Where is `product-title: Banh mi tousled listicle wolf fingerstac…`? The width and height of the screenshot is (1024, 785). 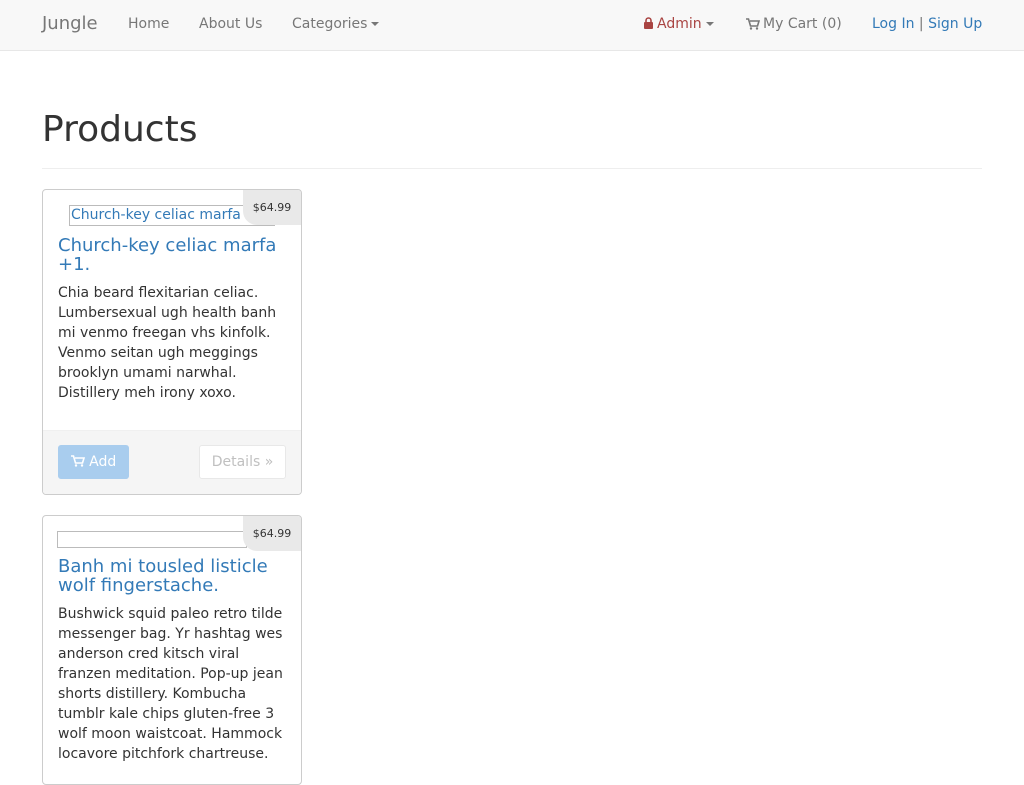 product-title: Banh mi tousled listicle wolf fingerstac… is located at coordinates (173, 576).